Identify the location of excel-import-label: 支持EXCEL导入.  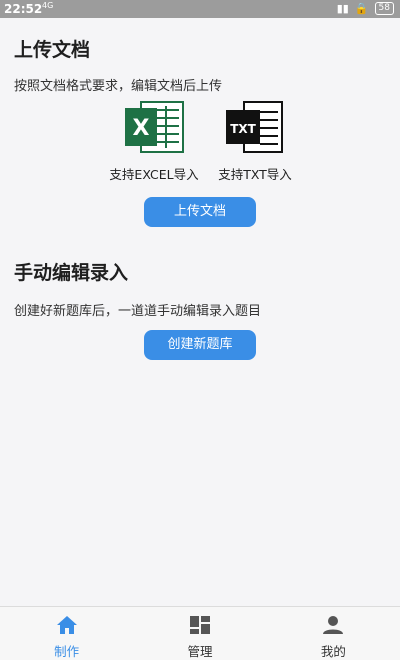
(154, 174).